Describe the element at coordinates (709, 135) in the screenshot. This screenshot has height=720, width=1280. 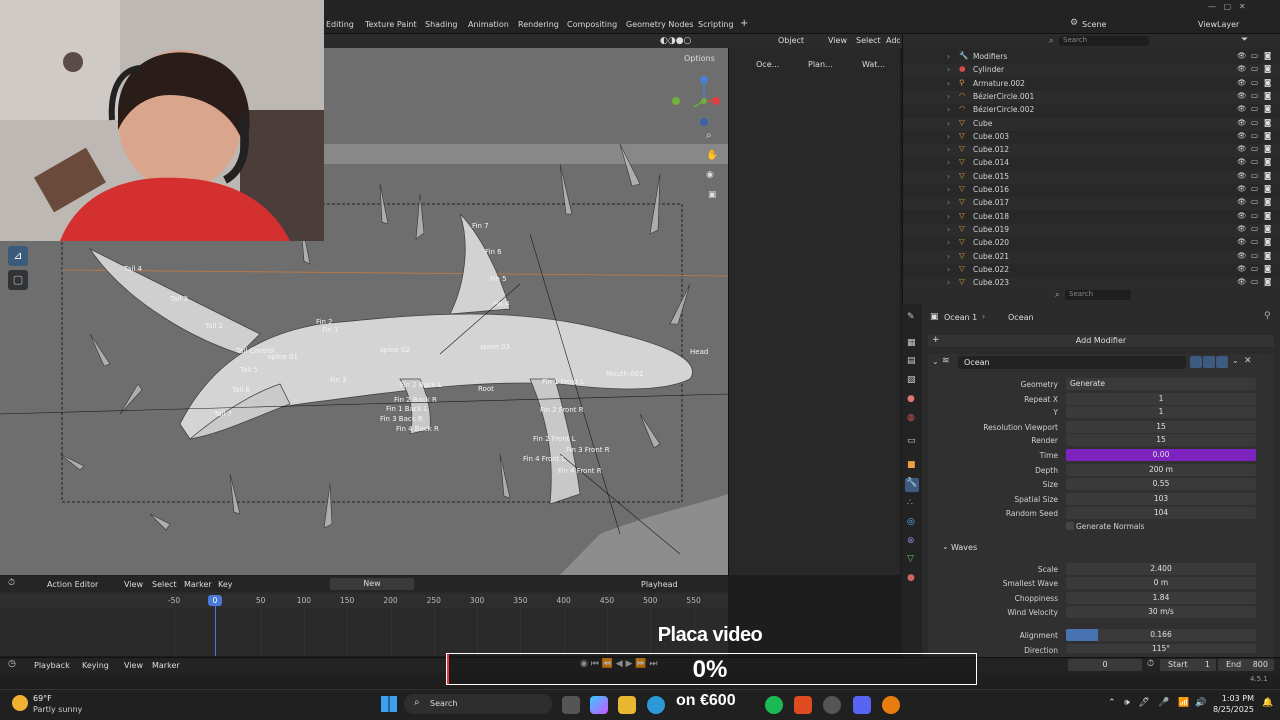
I see `zoom-icon: ⌕` at that location.